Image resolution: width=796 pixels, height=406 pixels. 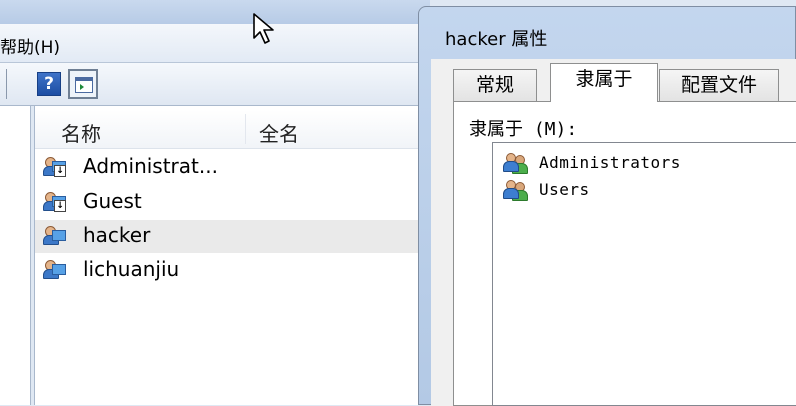 I want to click on column-header-full-name: 全名, so click(x=279, y=132).